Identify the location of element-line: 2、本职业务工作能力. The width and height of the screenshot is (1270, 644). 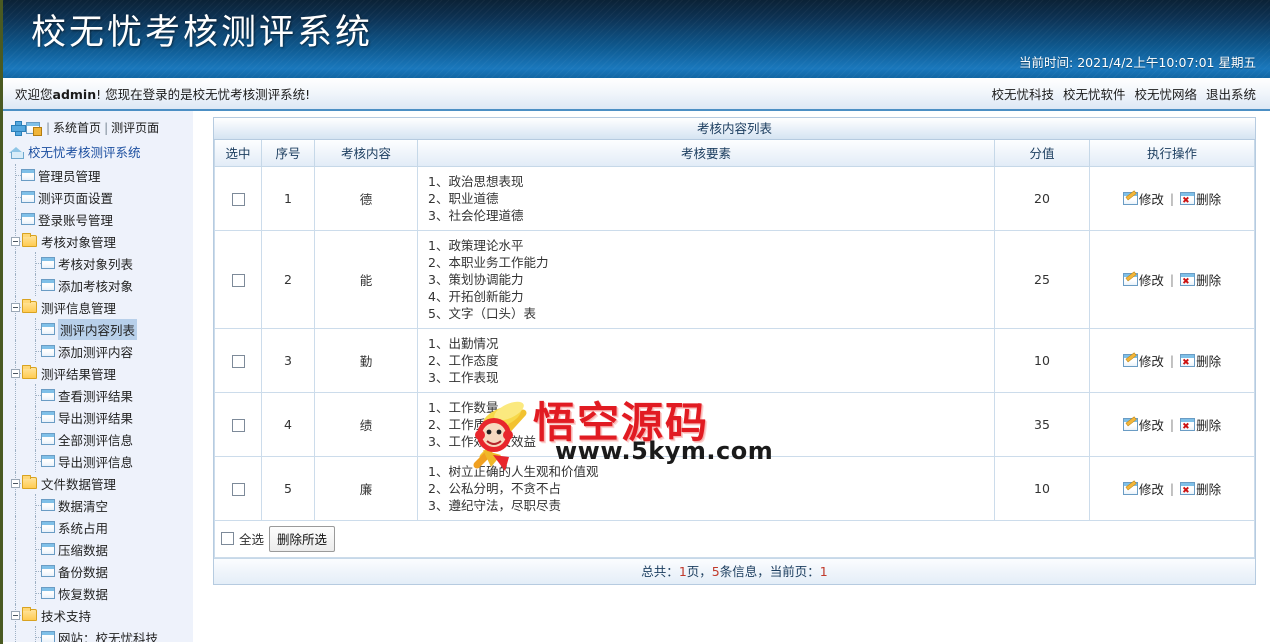
(488, 262).